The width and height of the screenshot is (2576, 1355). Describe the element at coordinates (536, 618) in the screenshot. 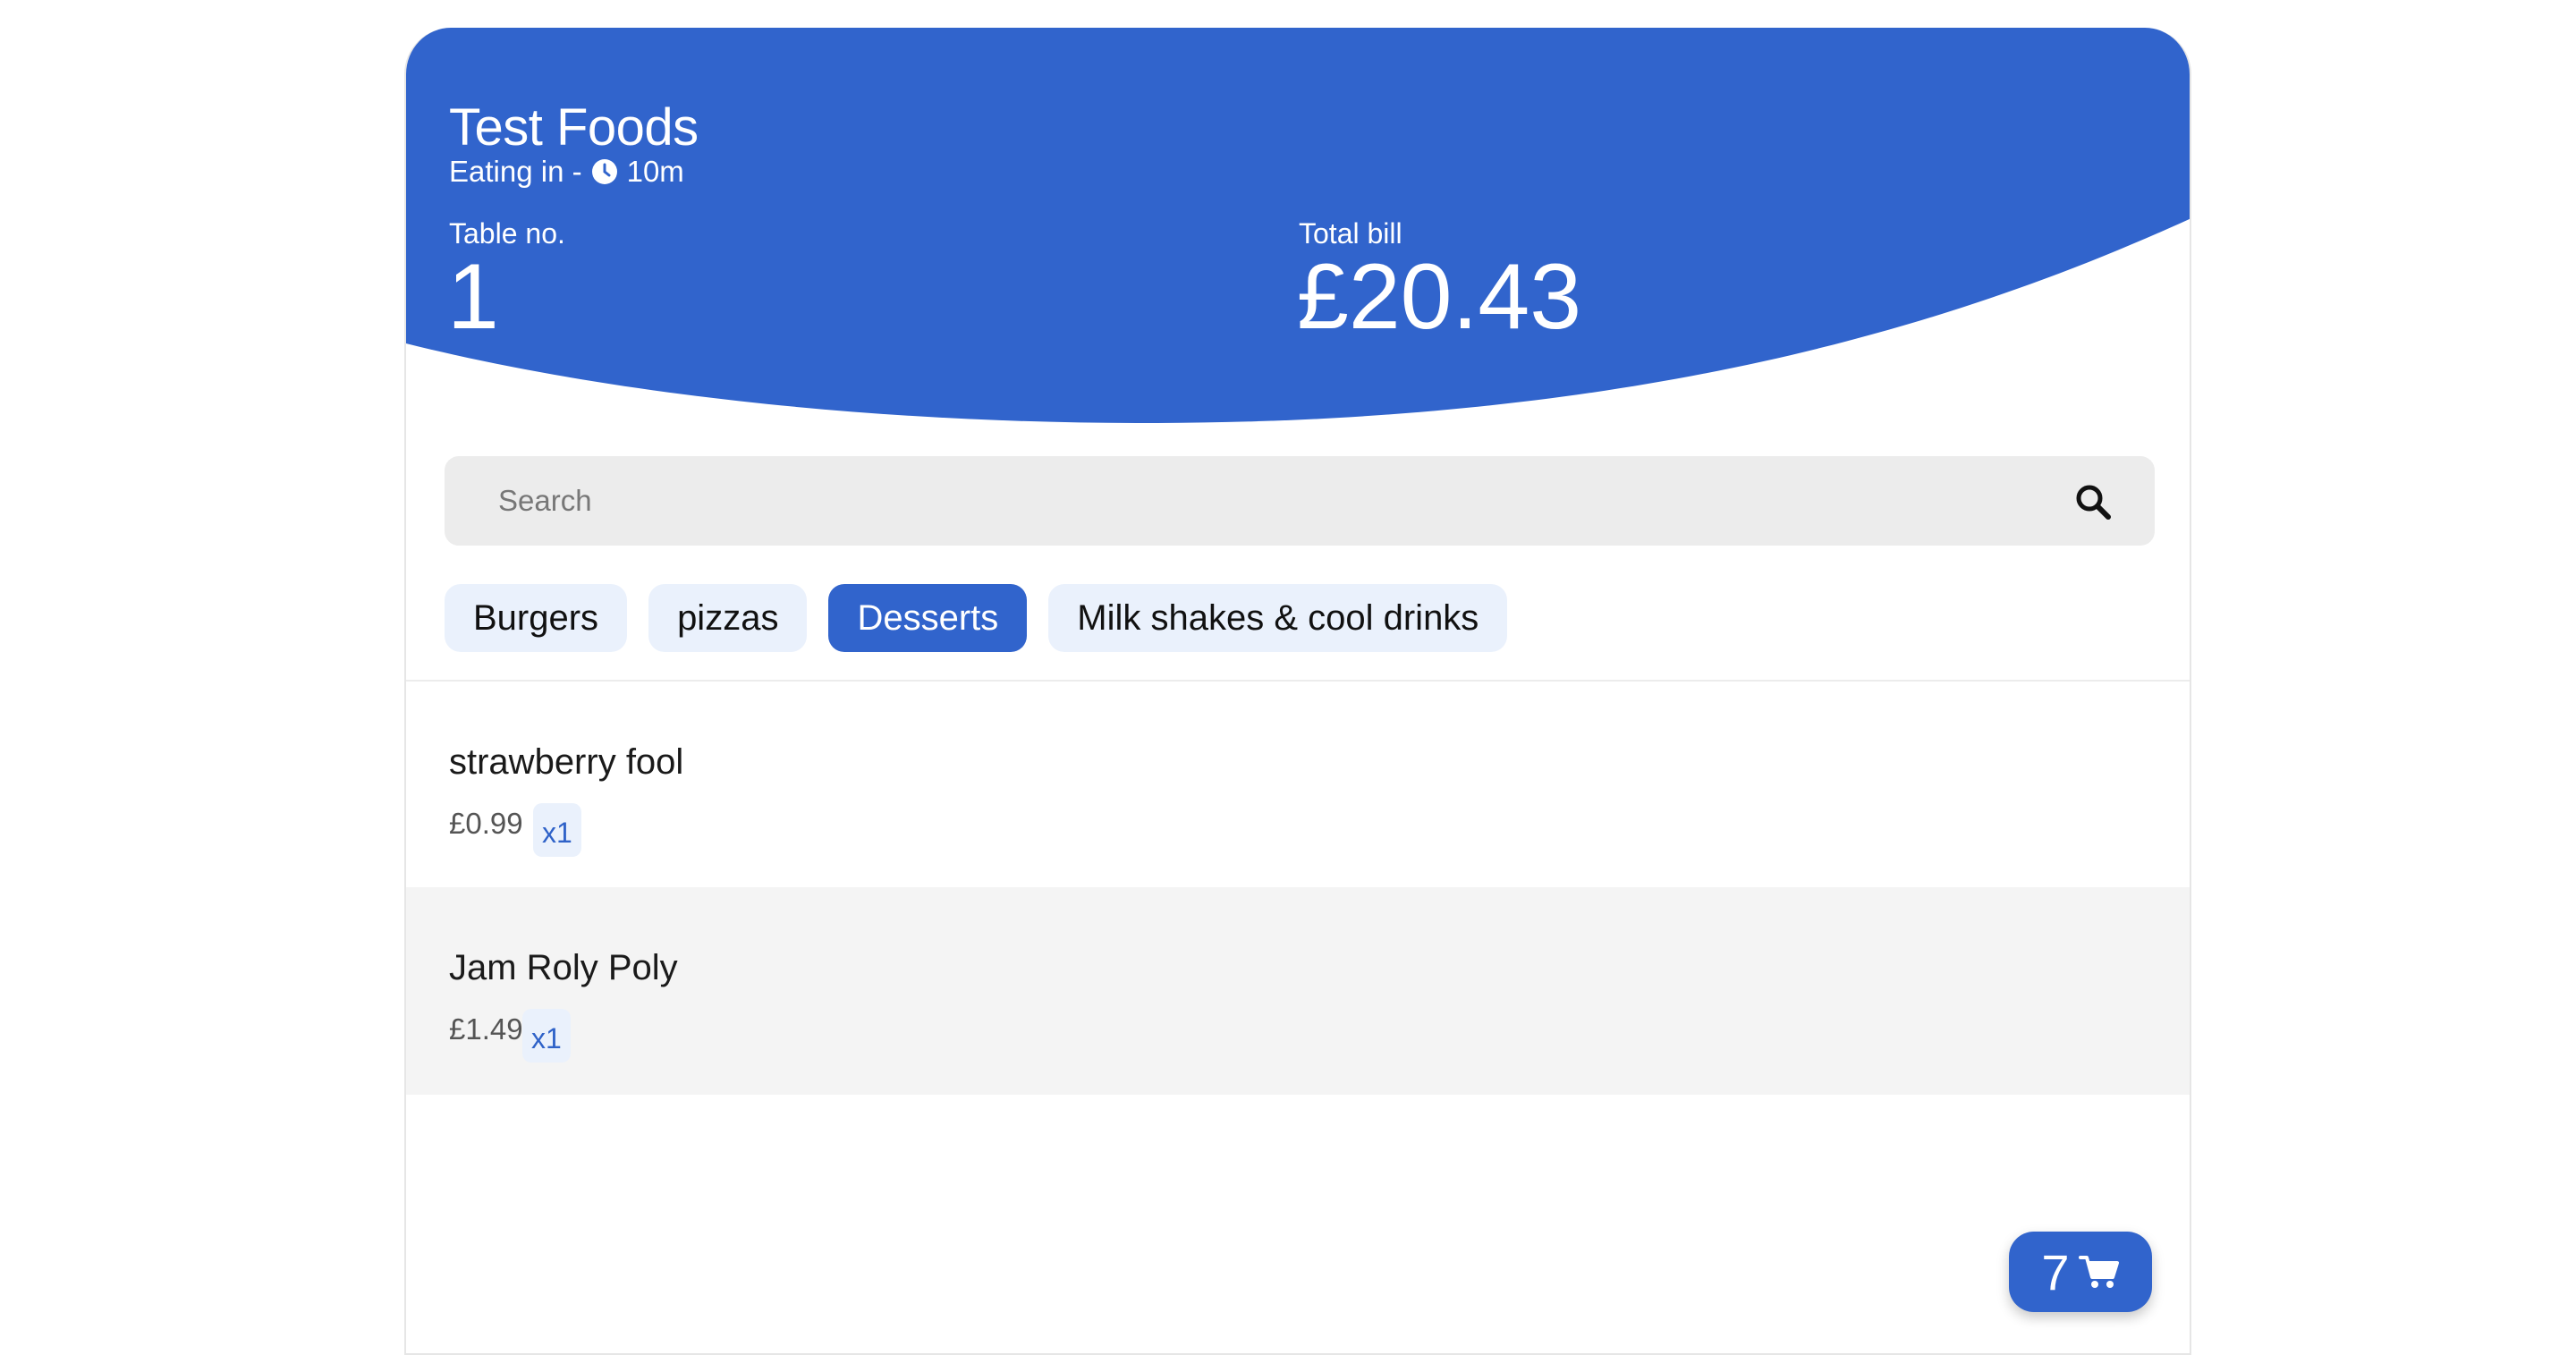

I see `category-burgers: Burgers` at that location.